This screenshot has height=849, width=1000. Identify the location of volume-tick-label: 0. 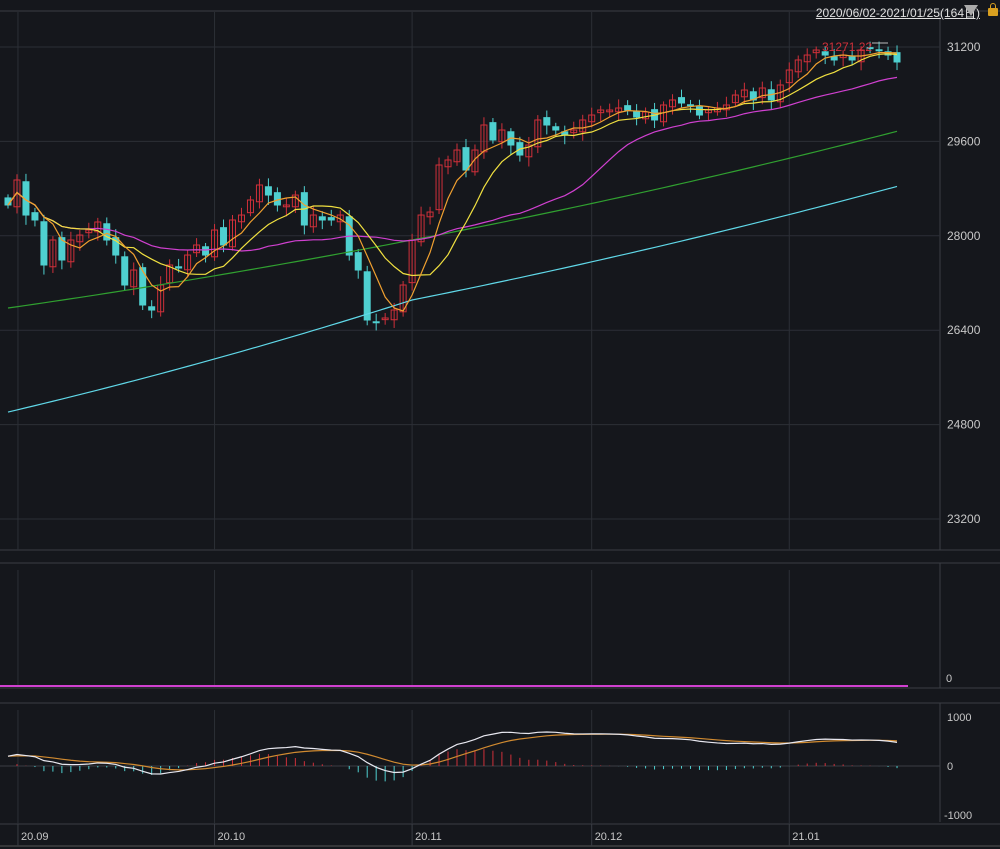
(949, 679).